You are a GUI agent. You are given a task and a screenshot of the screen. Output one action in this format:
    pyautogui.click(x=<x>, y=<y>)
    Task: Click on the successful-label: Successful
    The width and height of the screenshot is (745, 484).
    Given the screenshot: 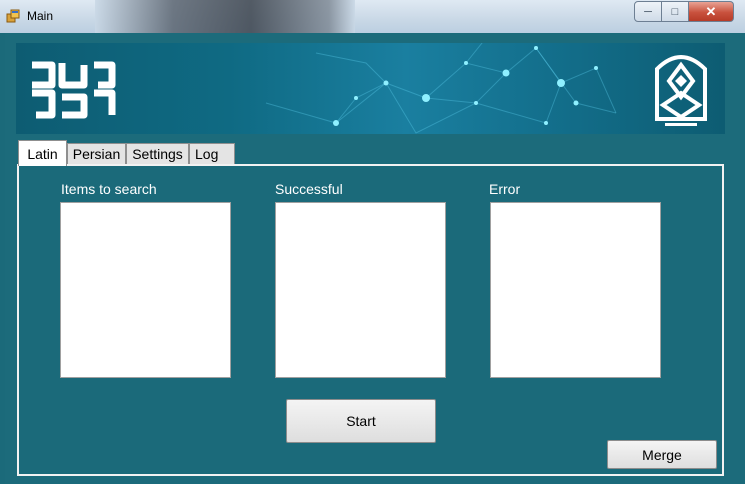 What is the action you would take?
    pyautogui.click(x=309, y=189)
    